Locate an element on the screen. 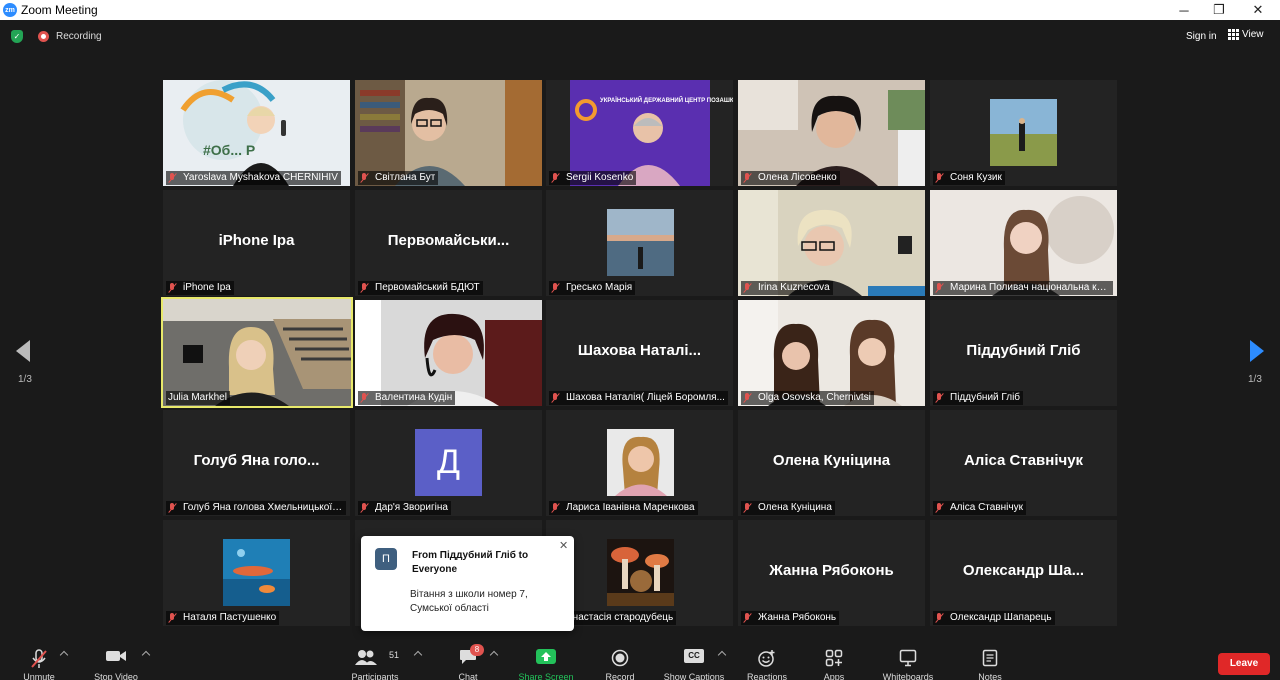 The image size is (1280, 680). share-screen-icon is located at coordinates (546, 656).